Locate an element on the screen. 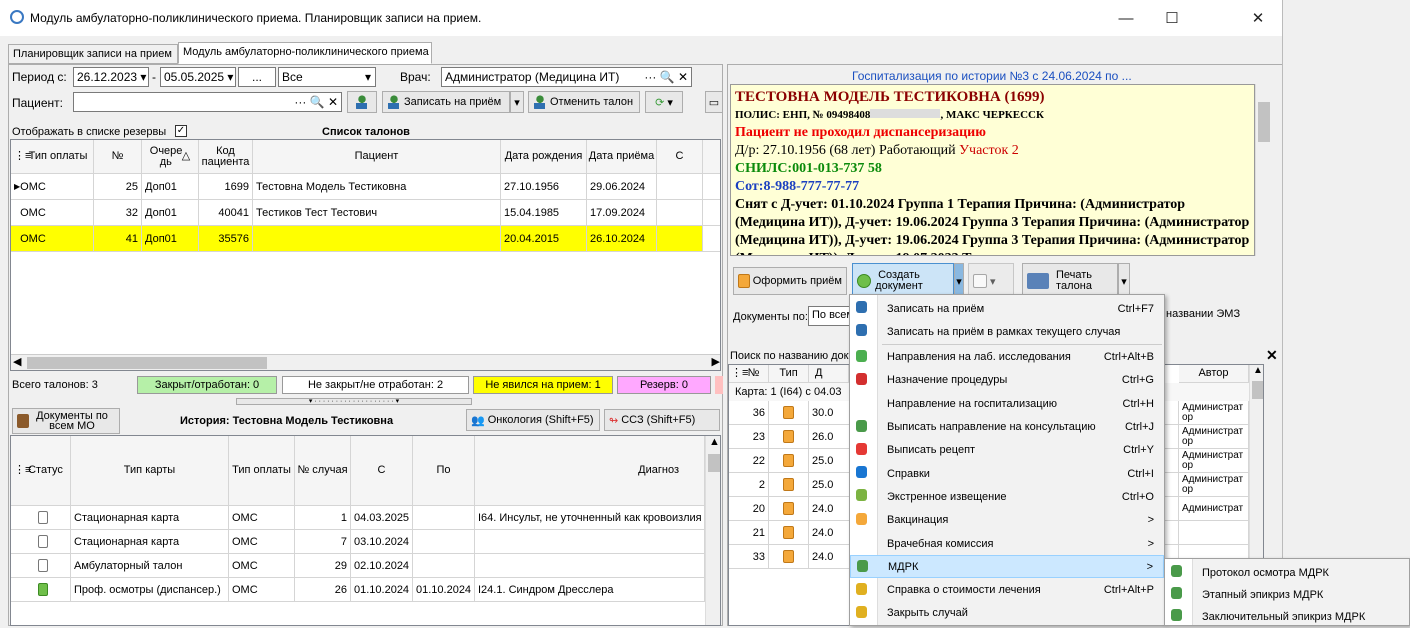 The width and height of the screenshot is (1410, 628). menu-item: Выписать рецепт Ctrl+Y is located at coordinates (1007, 450).